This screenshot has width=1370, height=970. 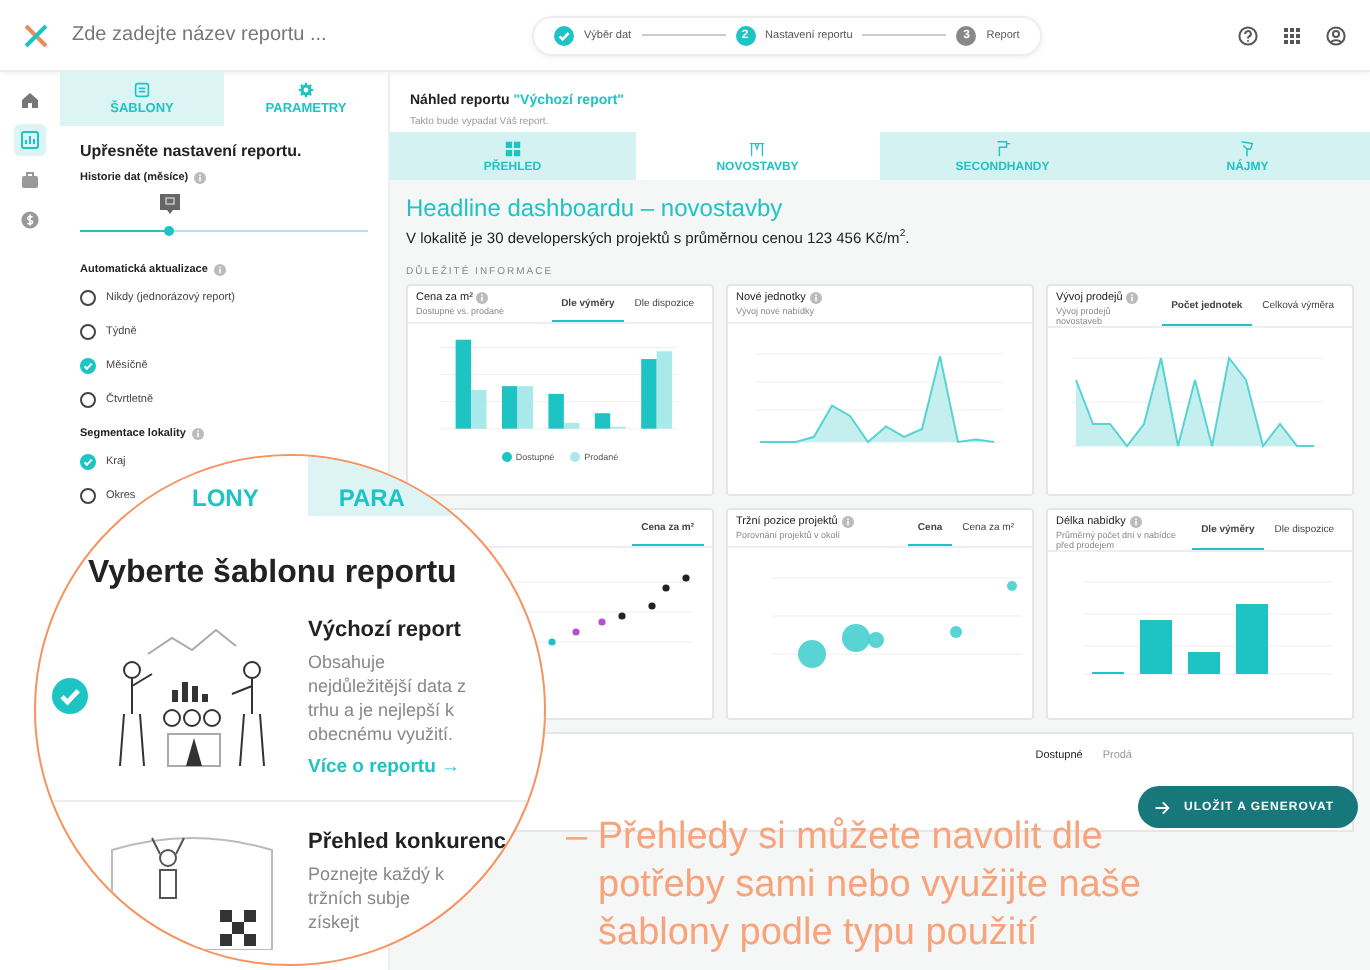 What do you see at coordinates (36, 35) in the screenshot?
I see `logo-icon` at bounding box center [36, 35].